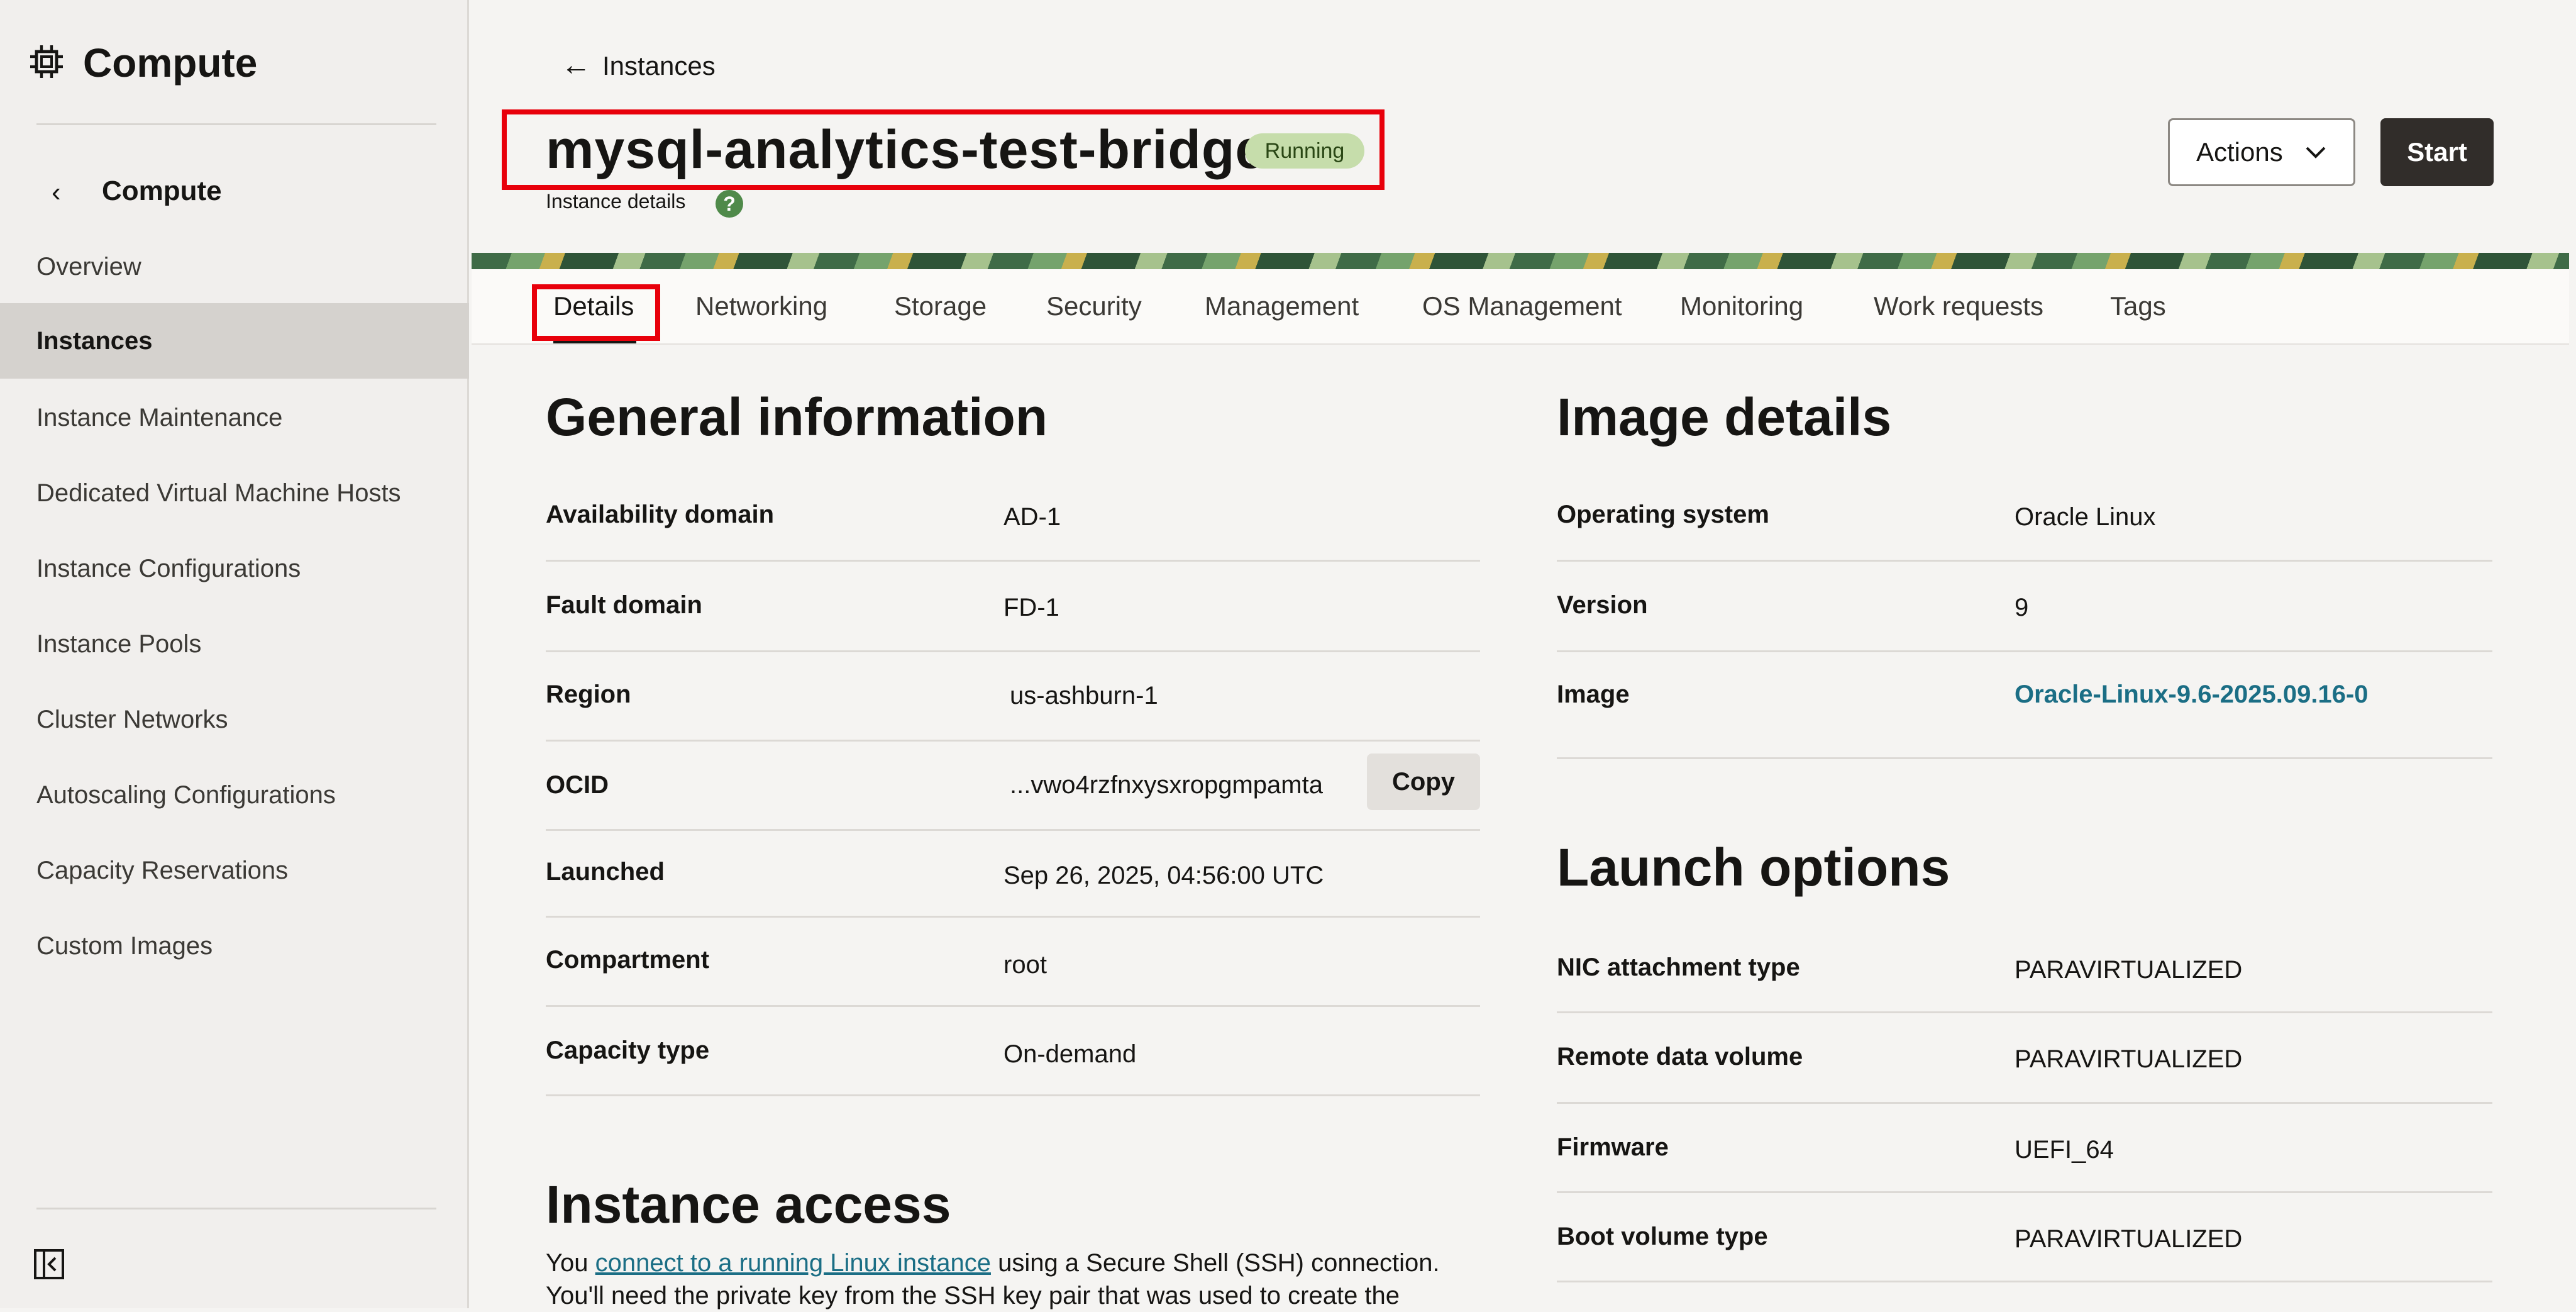  What do you see at coordinates (793, 1263) in the screenshot?
I see `connect-linux-instance-link: connect to a running Linux instance` at bounding box center [793, 1263].